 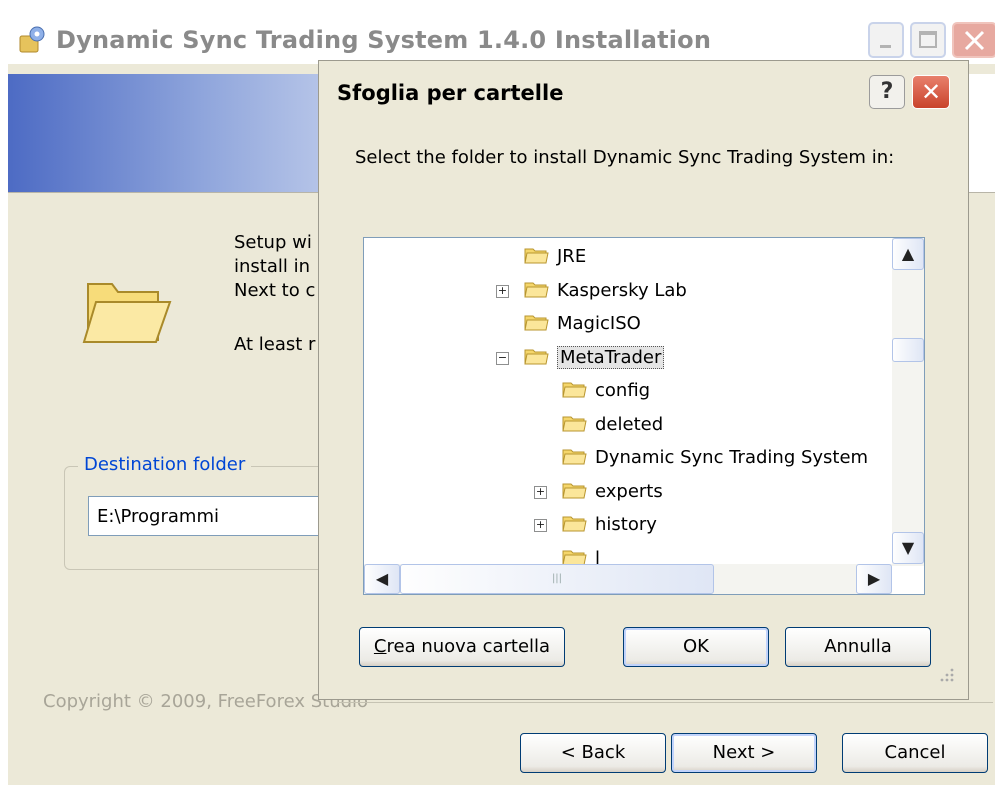 I want to click on folder-tree-item-label: MetaTrader, so click(x=611, y=357).